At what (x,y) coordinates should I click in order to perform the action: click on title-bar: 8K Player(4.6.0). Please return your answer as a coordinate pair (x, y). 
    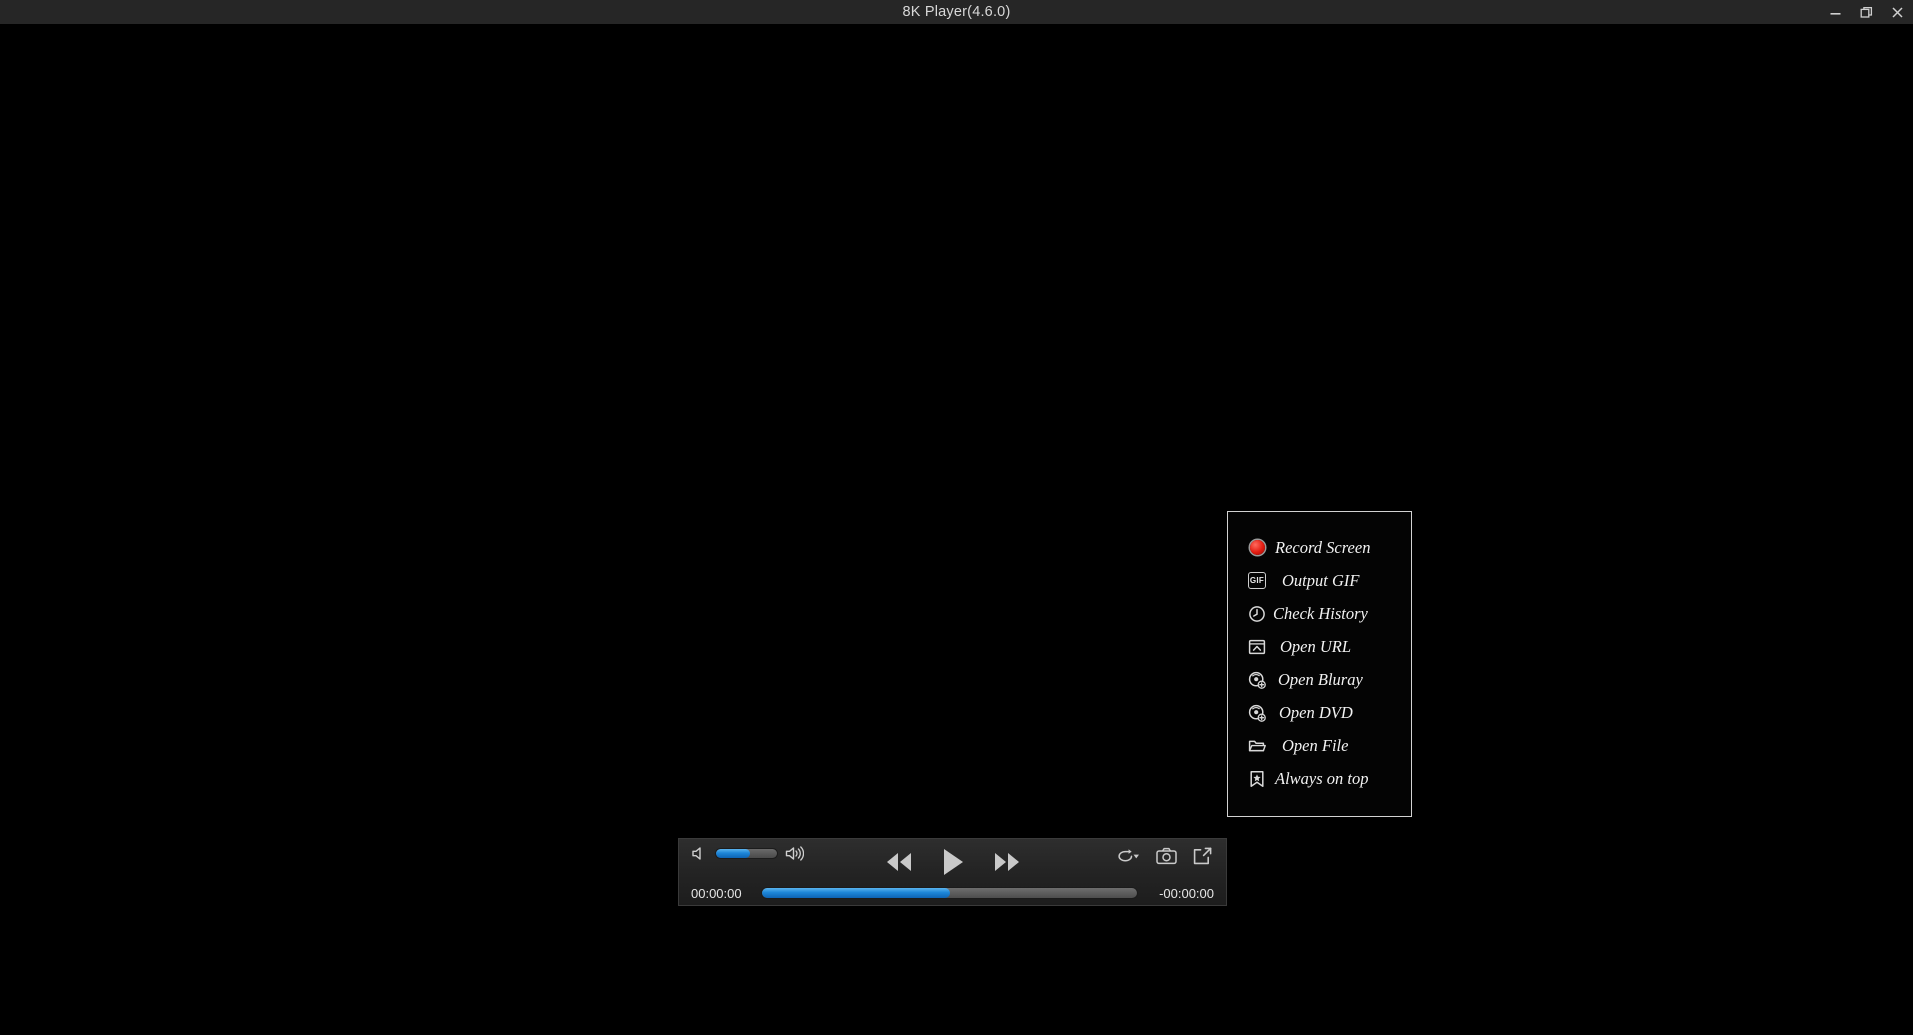
    Looking at the image, I should click on (956, 12).